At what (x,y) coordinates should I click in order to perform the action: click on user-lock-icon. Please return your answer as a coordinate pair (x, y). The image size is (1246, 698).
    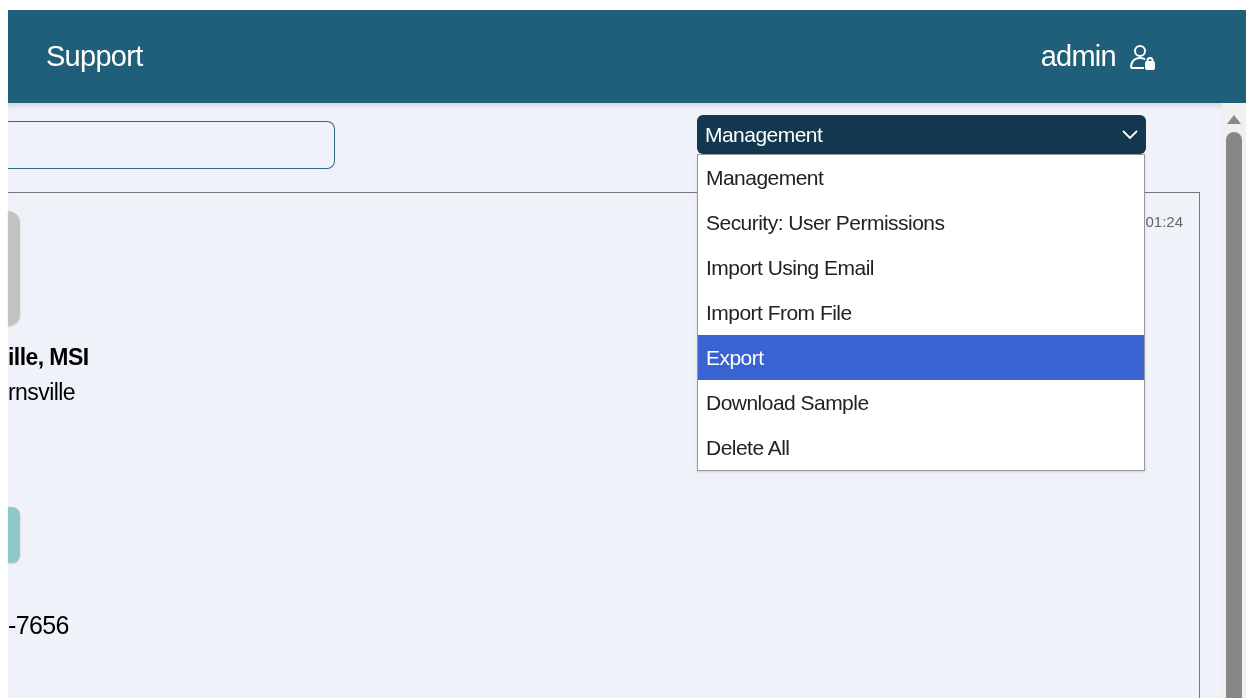
    Looking at the image, I should click on (1142, 56).